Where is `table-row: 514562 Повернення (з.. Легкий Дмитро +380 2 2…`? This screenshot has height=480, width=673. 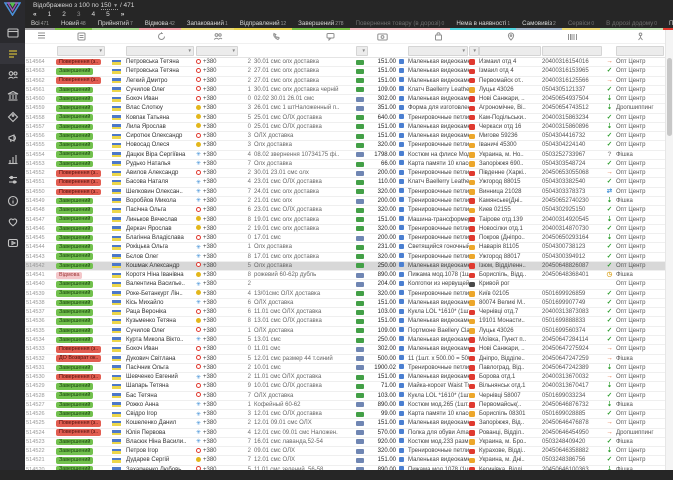
table-row: 514562 Повернення (з.. Легкий Дмитро +380 2 2… is located at coordinates (349, 81).